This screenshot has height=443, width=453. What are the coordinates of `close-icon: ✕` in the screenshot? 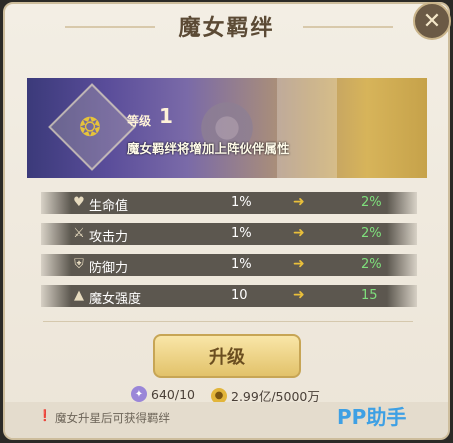 It's located at (432, 21).